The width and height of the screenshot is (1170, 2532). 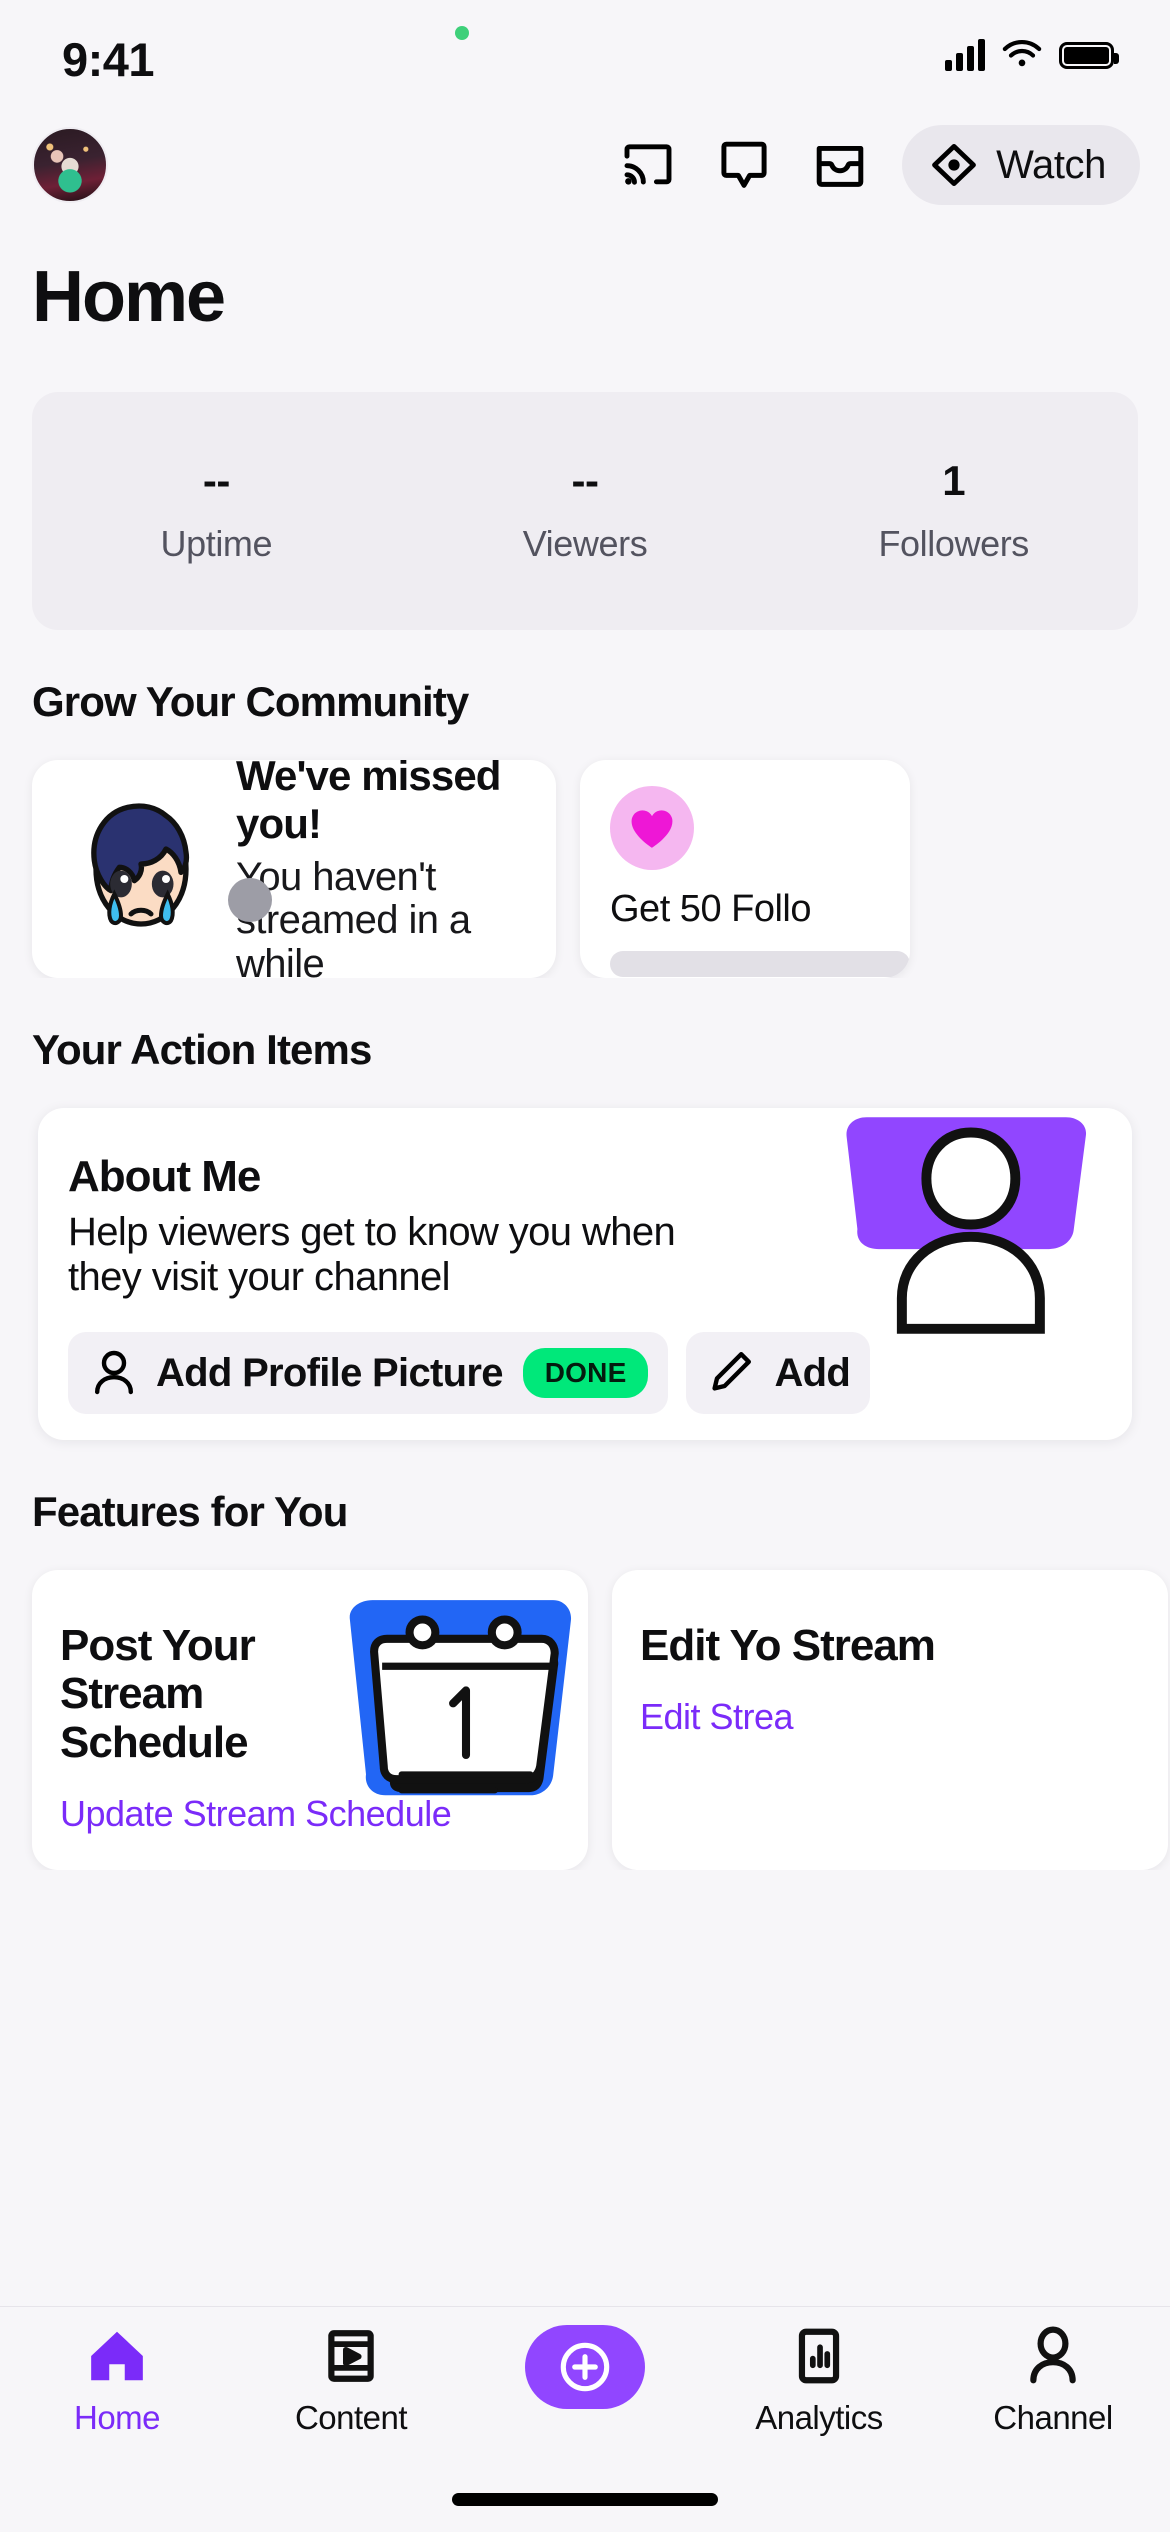 What do you see at coordinates (1051, 164) in the screenshot?
I see `watch-label: Watch` at bounding box center [1051, 164].